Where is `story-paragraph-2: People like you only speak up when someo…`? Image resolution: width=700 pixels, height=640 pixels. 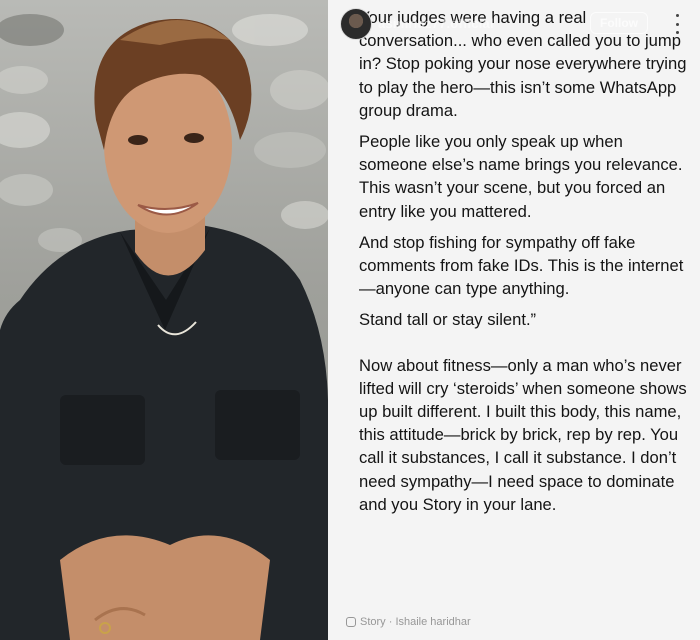
story-paragraph-2: People like you only speak up when someo… is located at coordinates (521, 176).